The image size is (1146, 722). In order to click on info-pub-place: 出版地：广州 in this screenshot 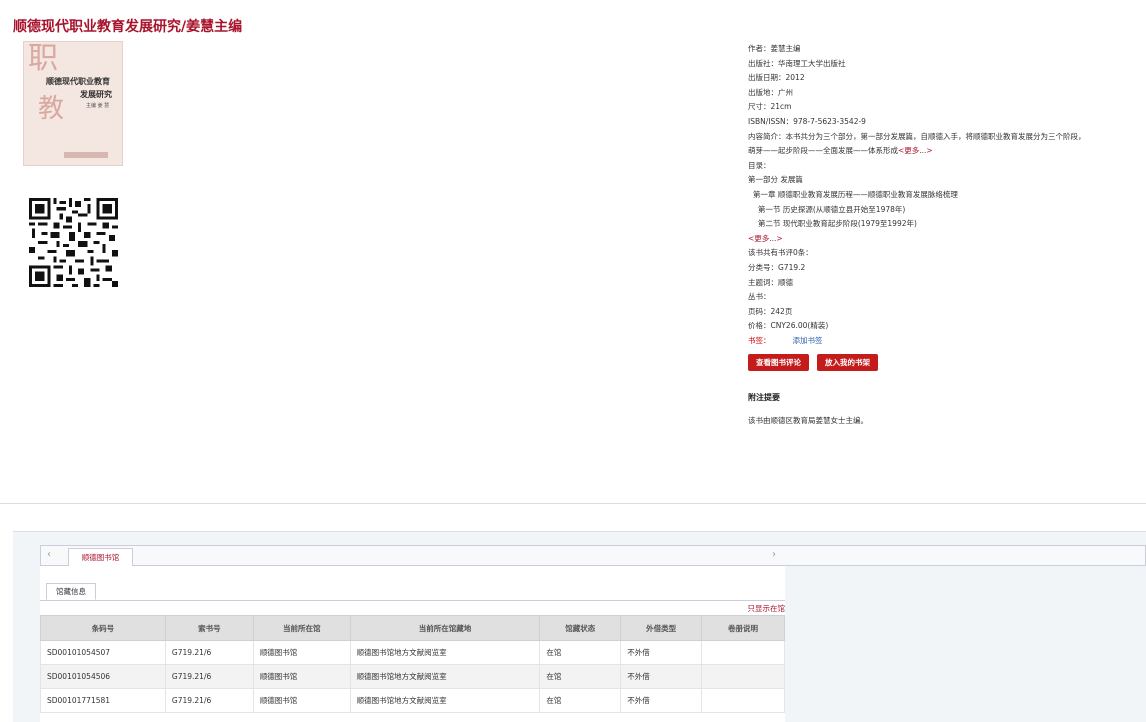, I will do `click(770, 92)`.